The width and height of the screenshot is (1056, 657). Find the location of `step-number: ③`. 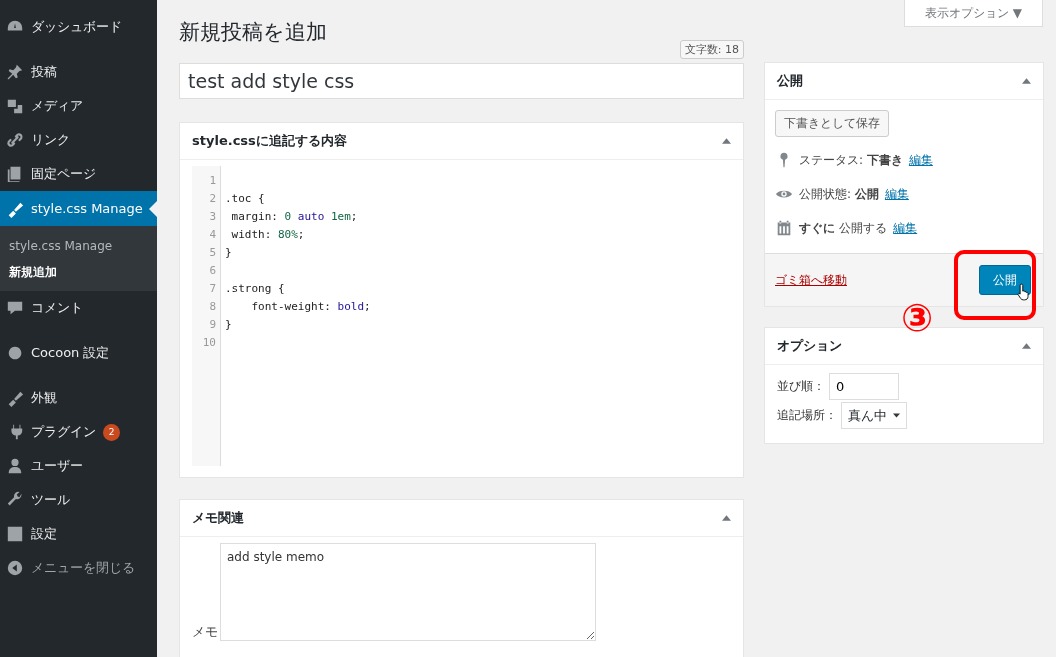

step-number: ③ is located at coordinates (917, 318).